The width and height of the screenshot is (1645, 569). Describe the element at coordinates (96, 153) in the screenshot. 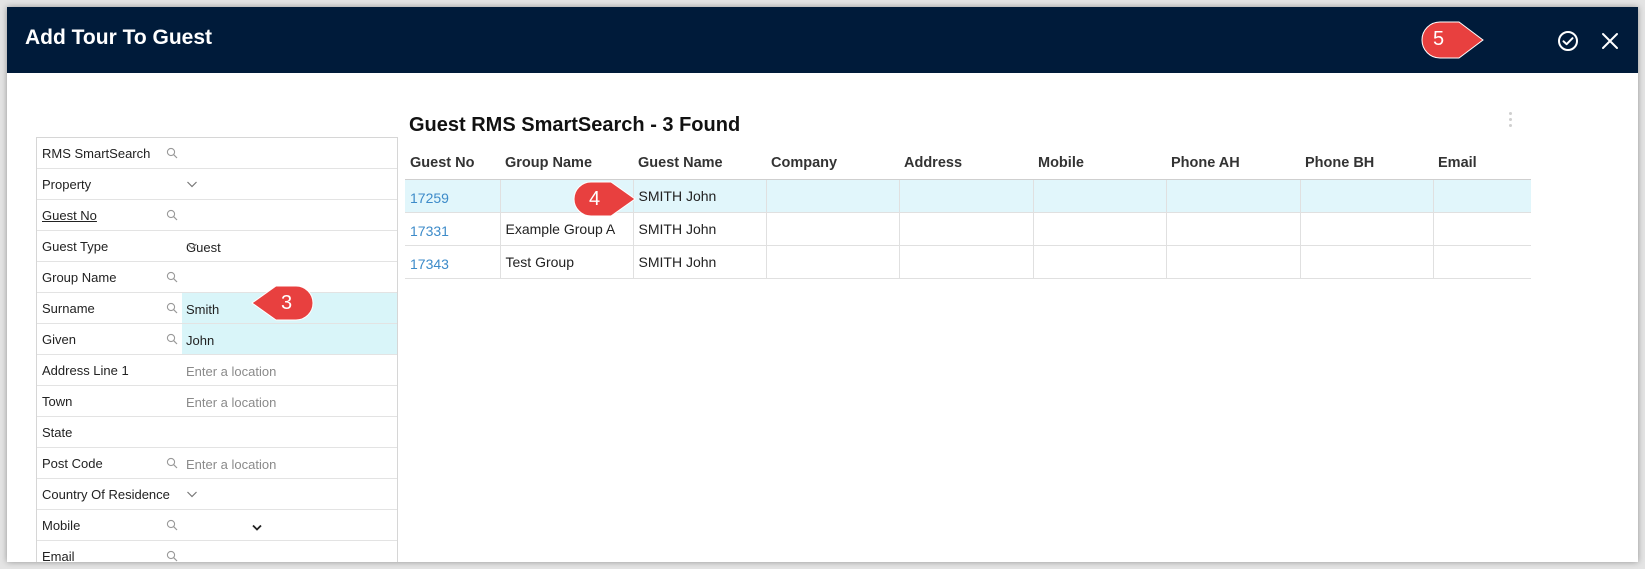

I see `field-label-rms-smartsearch: RMS SmartSearch` at that location.